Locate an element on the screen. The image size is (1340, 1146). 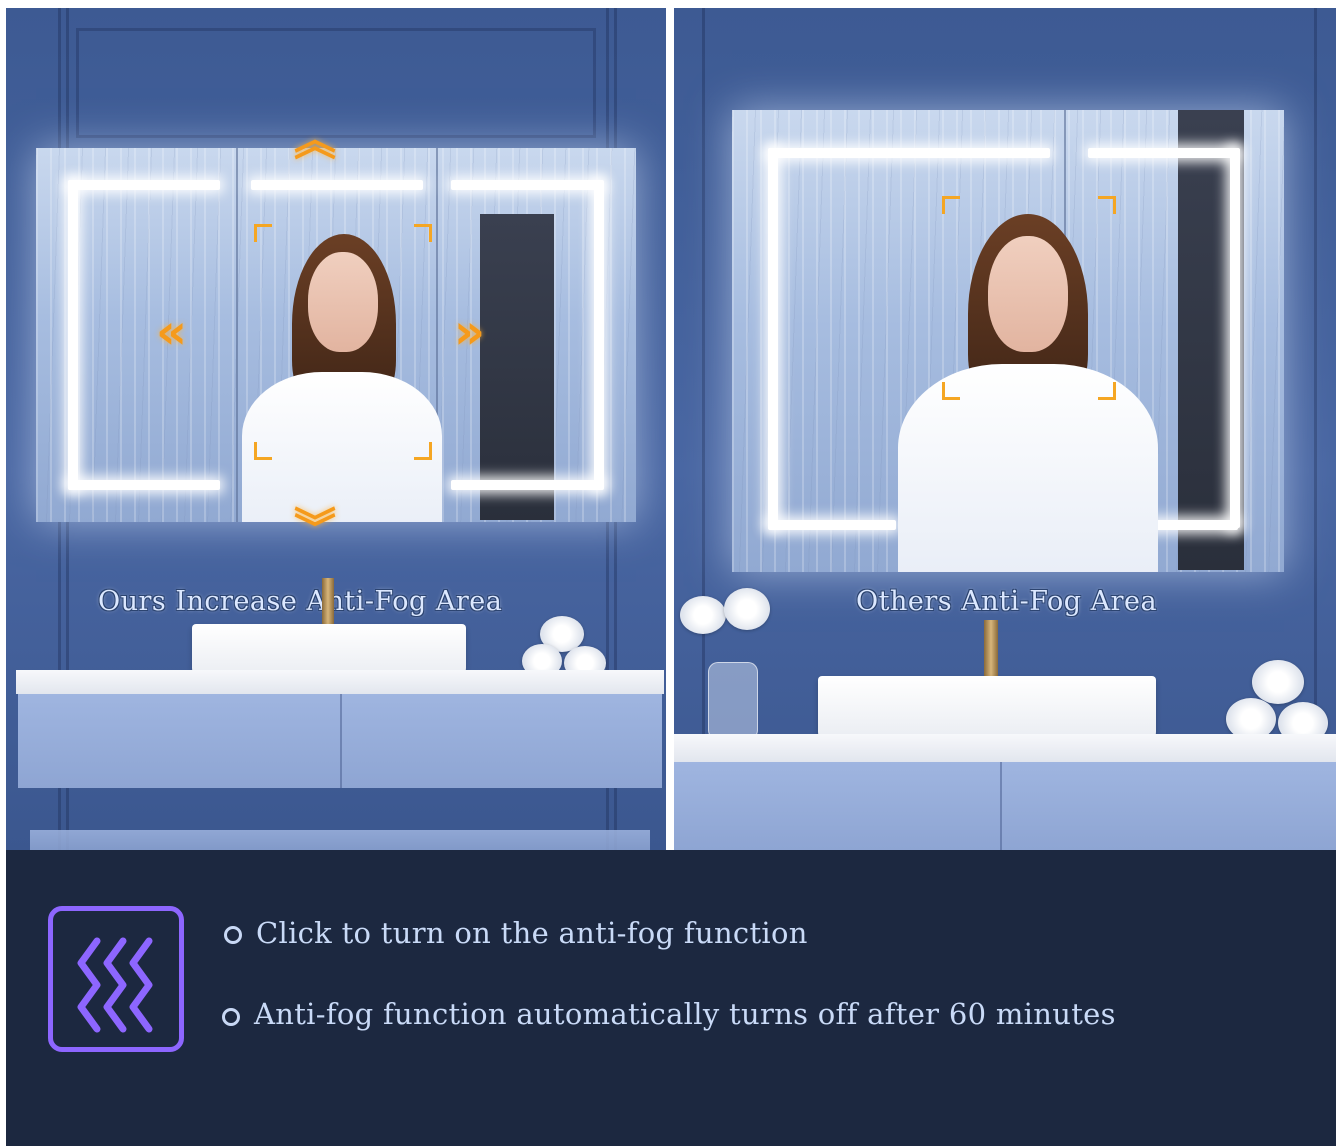
cabinet-shelf is located at coordinates (517, 367).